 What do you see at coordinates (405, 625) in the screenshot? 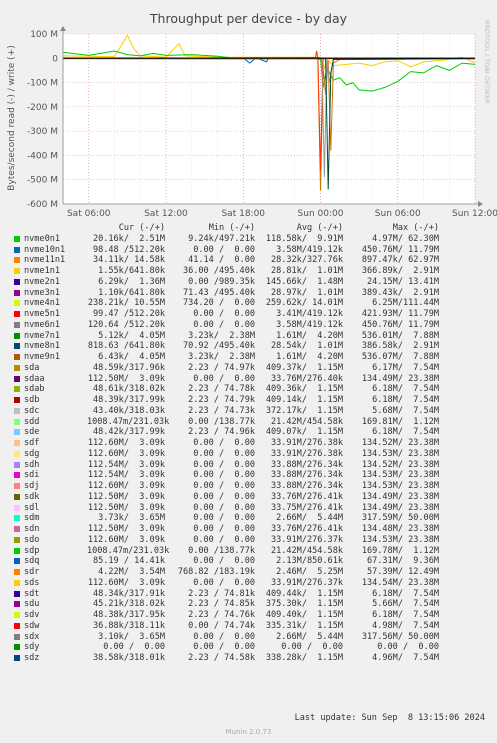
I see `legend-max: 4.98M/ 7.54M` at bounding box center [405, 625].